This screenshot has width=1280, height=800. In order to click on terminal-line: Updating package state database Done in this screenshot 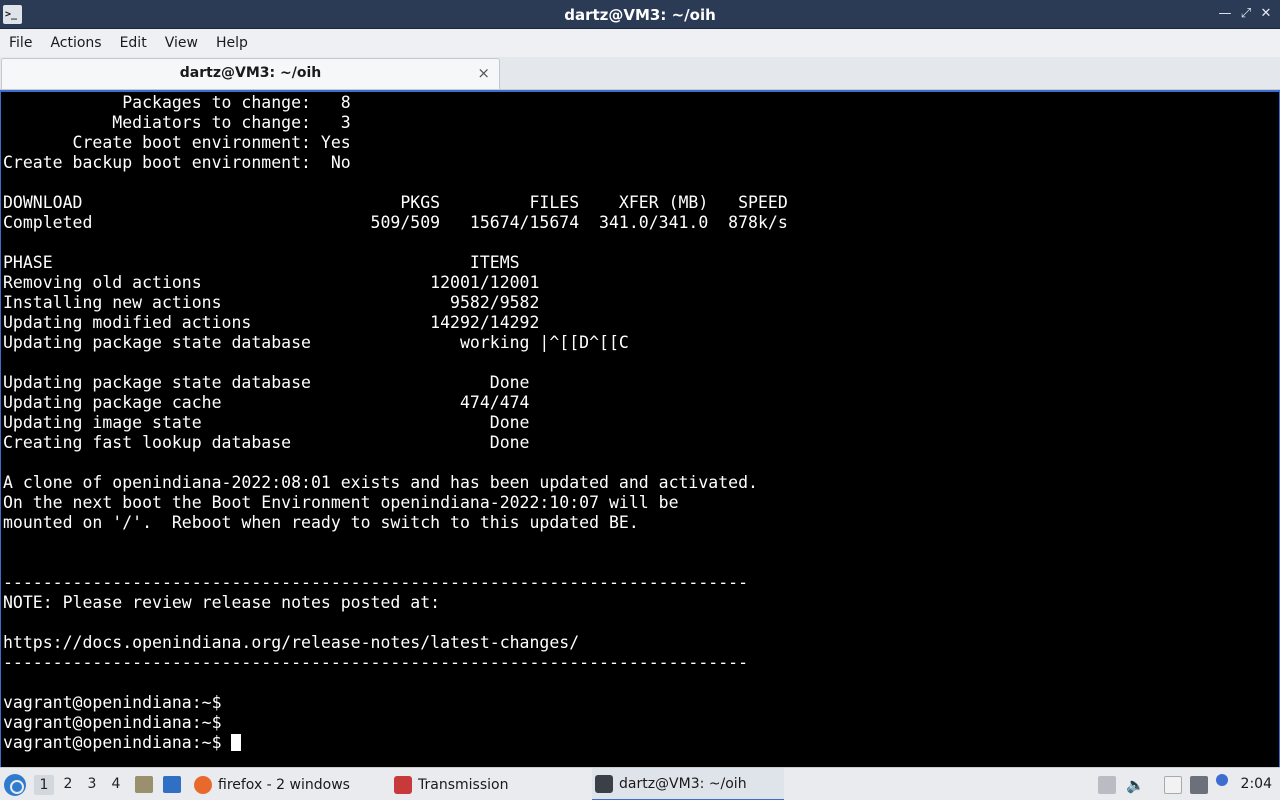, I will do `click(266, 382)`.